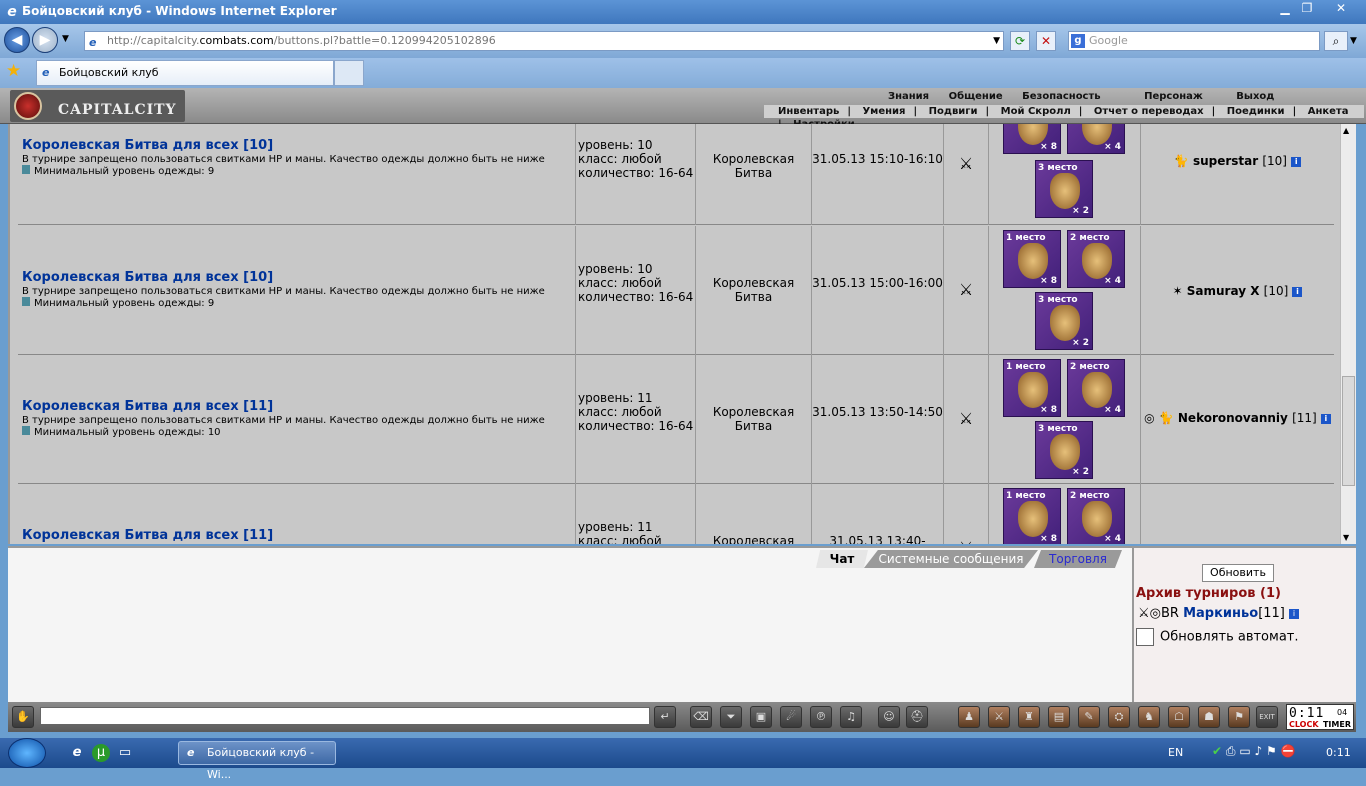  I want to click on ie-quicklaunch-icon: e, so click(77, 753).